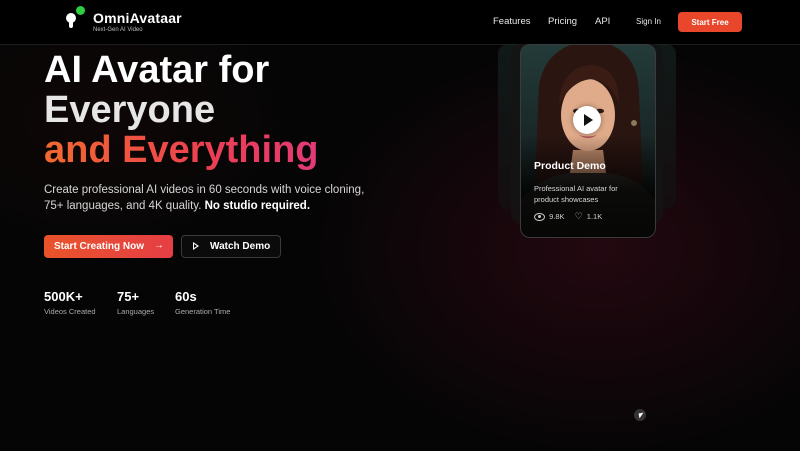 Image resolution: width=800 pixels, height=451 pixels. What do you see at coordinates (70, 311) in the screenshot?
I see `stat-label: Videos Created` at bounding box center [70, 311].